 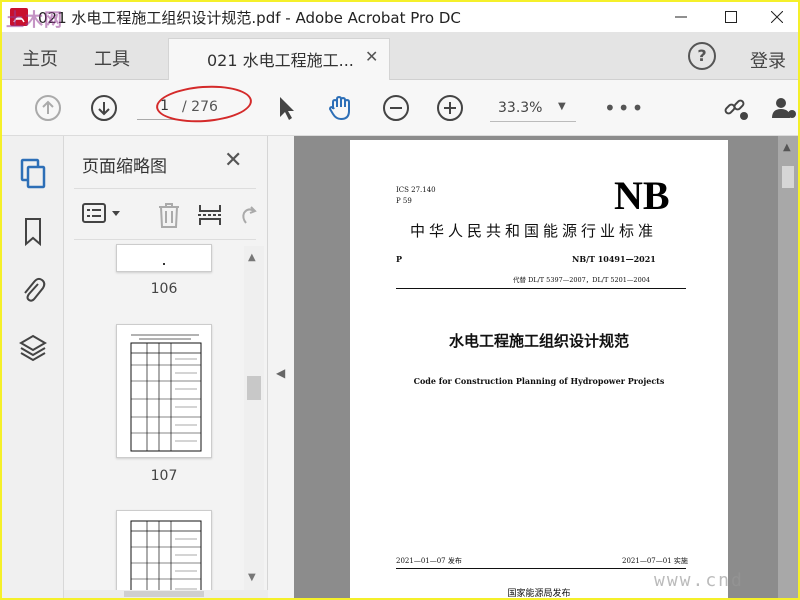 I want to click on collapse-panel-icon: ◀, so click(x=280, y=373).